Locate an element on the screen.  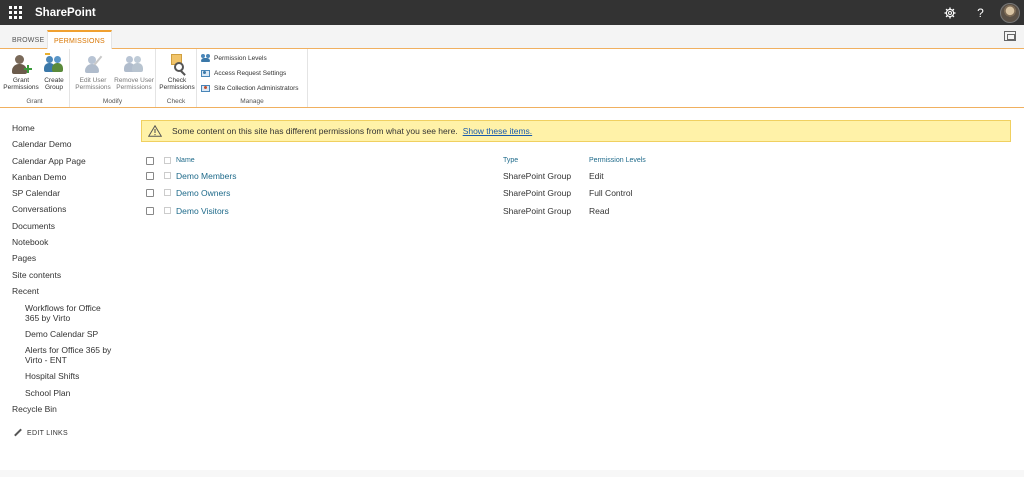
edit-user-permissions-button: Edit User Permissions is located at coordinates (93, 72).